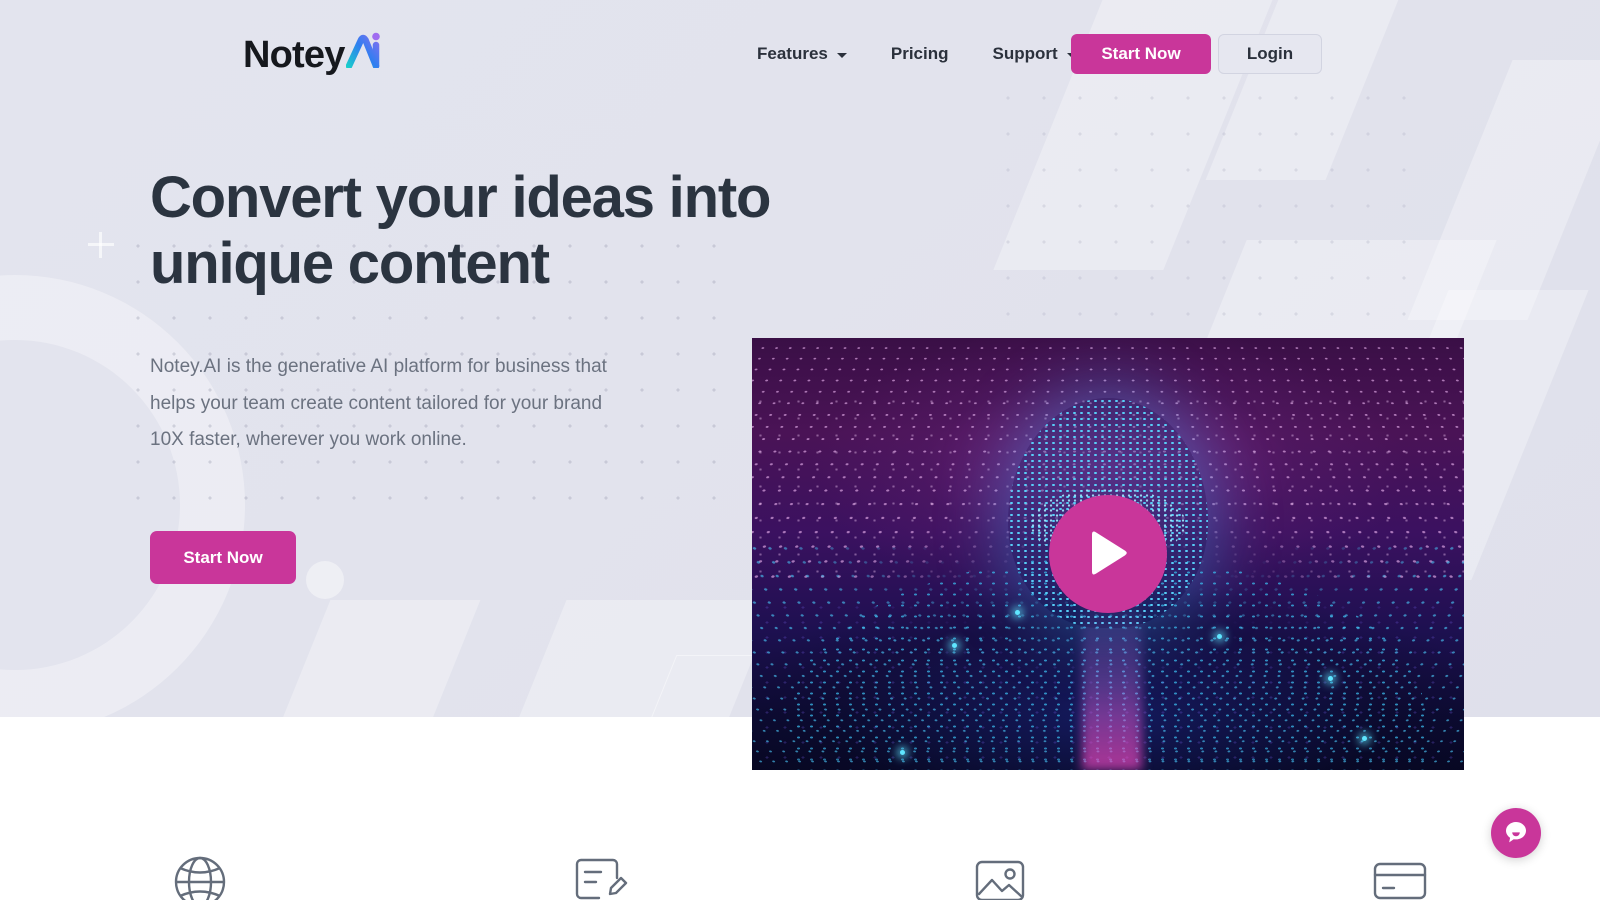 Image resolution: width=1600 pixels, height=900 pixels. I want to click on nav-item-label: Features, so click(792, 53).